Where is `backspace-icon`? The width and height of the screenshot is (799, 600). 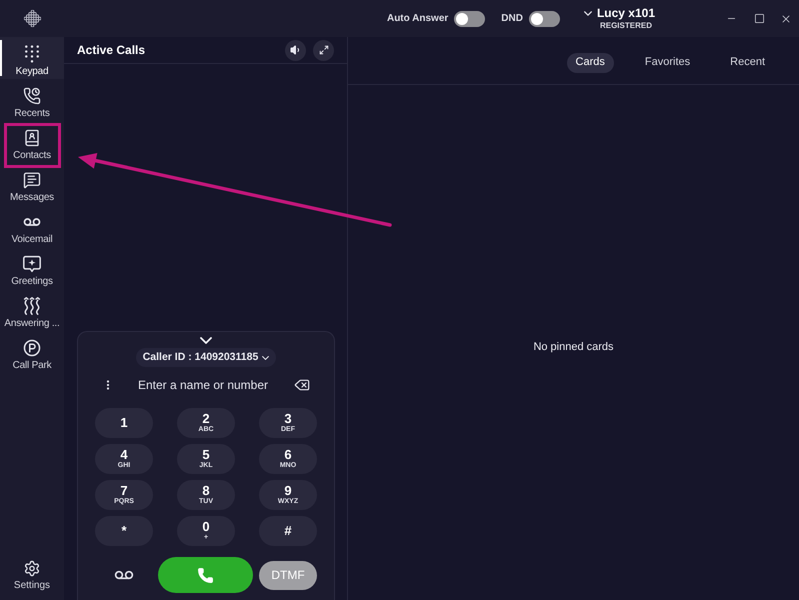
backspace-icon is located at coordinates (302, 385).